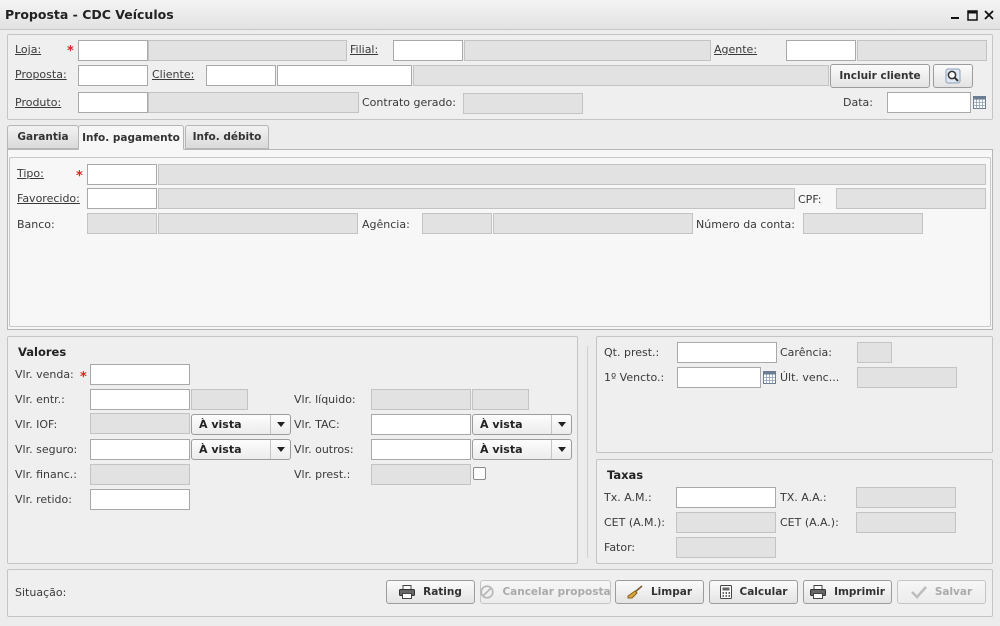 The width and height of the screenshot is (1000, 626). I want to click on proposta-label: Proposta:, so click(41, 74).